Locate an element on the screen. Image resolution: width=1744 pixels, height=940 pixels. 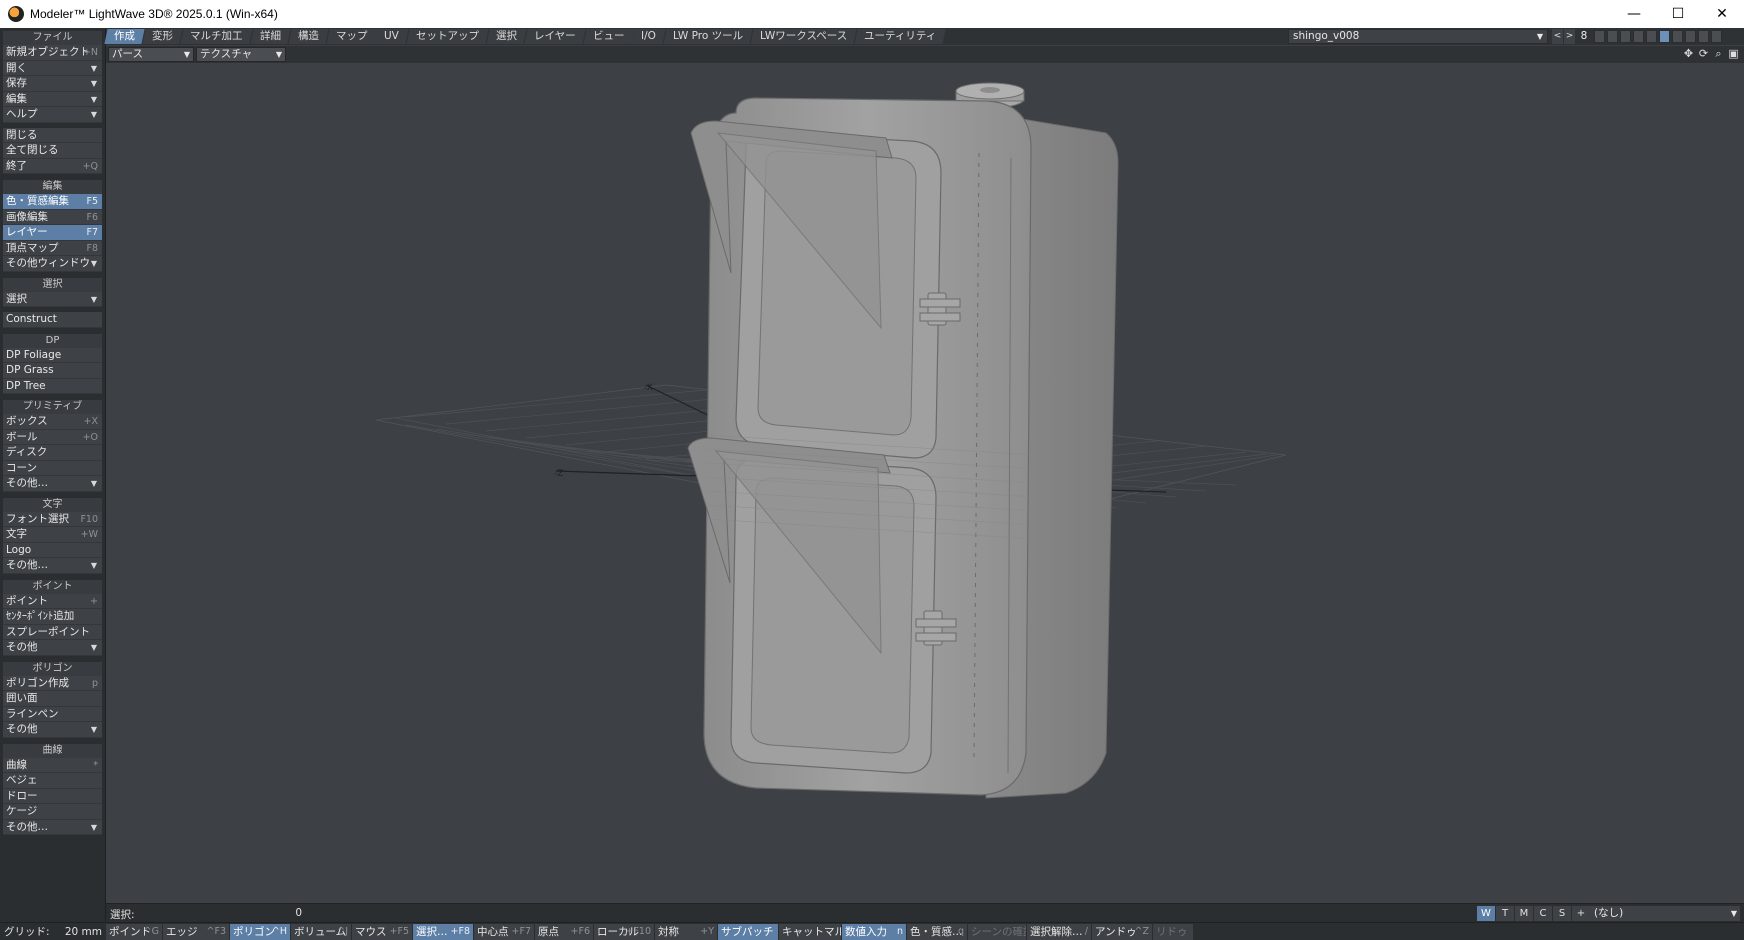
rotate-icon: ⟳ is located at coordinates (1703, 54).